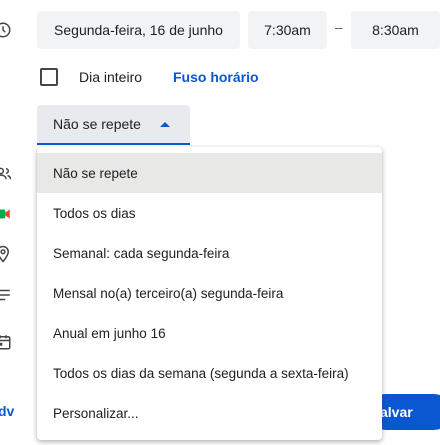 This screenshot has width=440, height=445. Describe the element at coordinates (165, 124) in the screenshot. I see `caret-up-icon` at that location.